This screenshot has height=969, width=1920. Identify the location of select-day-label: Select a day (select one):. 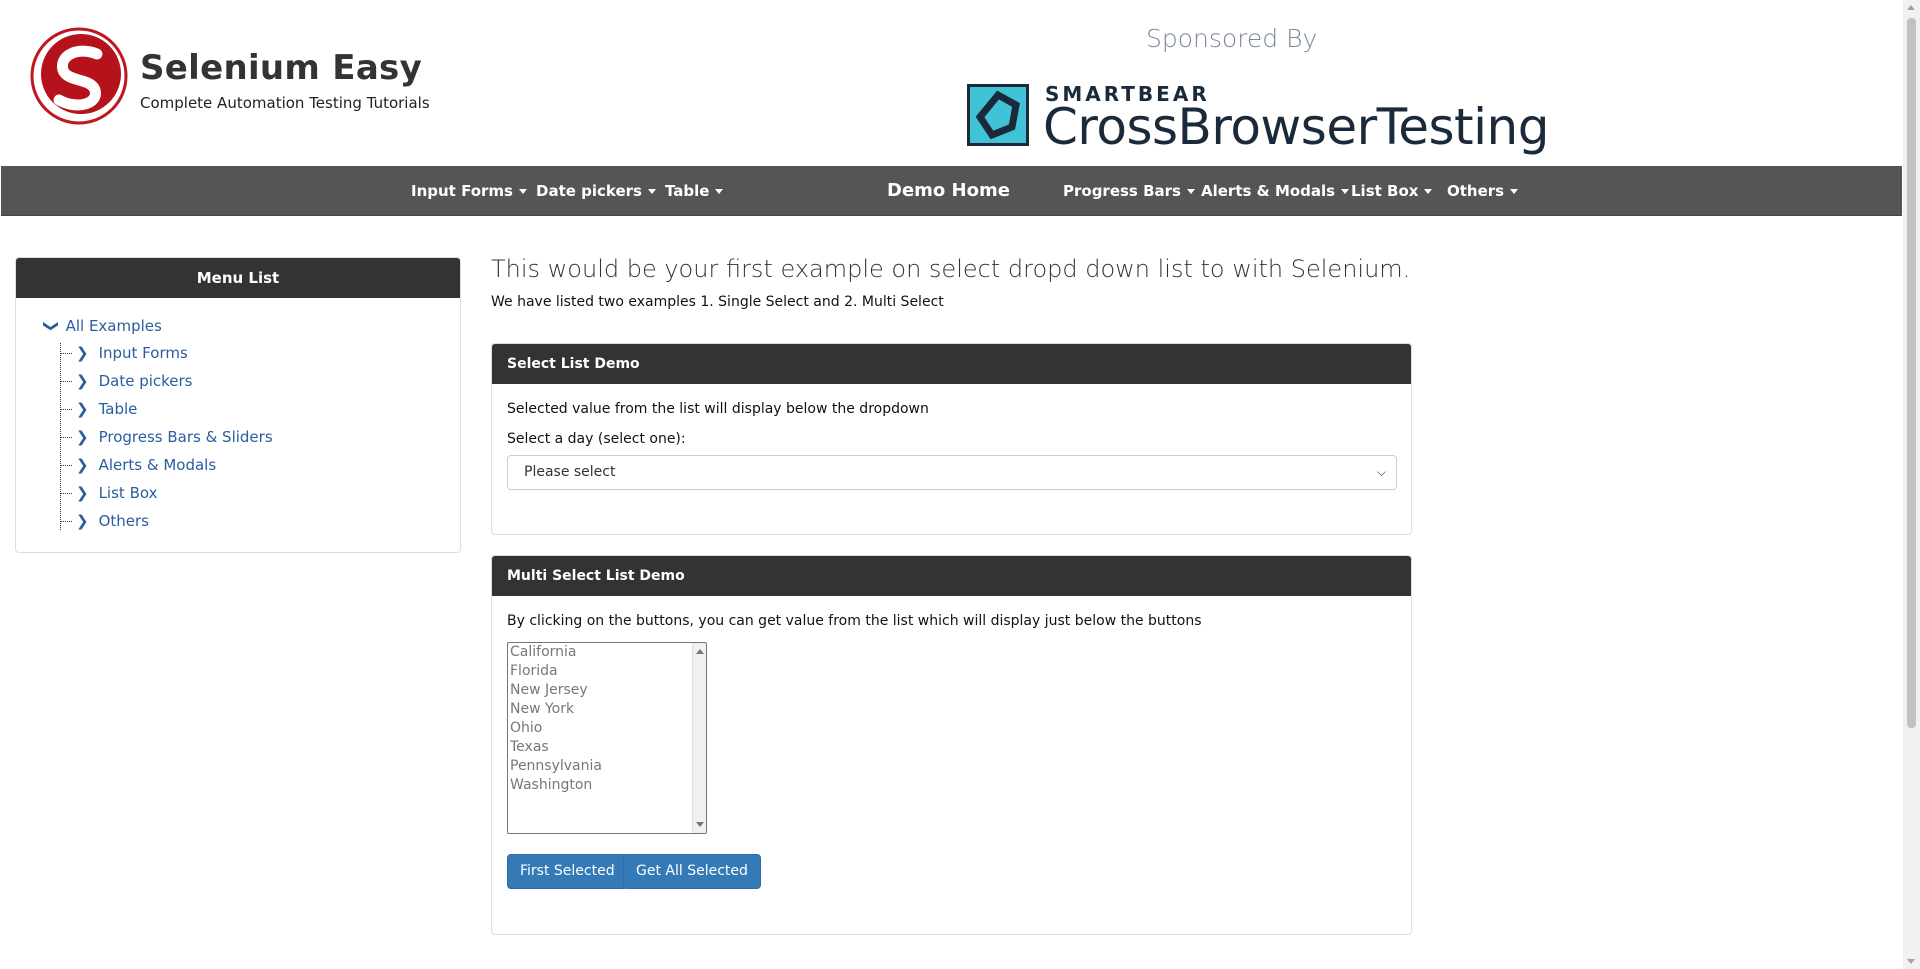
(596, 439).